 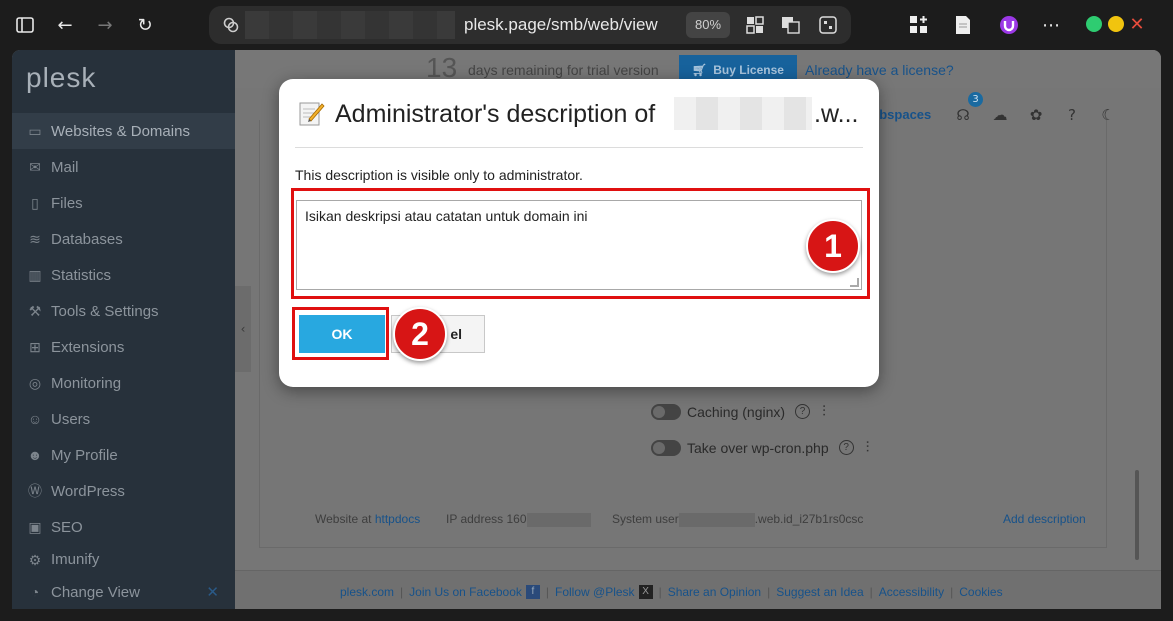 I want to click on monitoring-icon: ◎, so click(x=35, y=382).